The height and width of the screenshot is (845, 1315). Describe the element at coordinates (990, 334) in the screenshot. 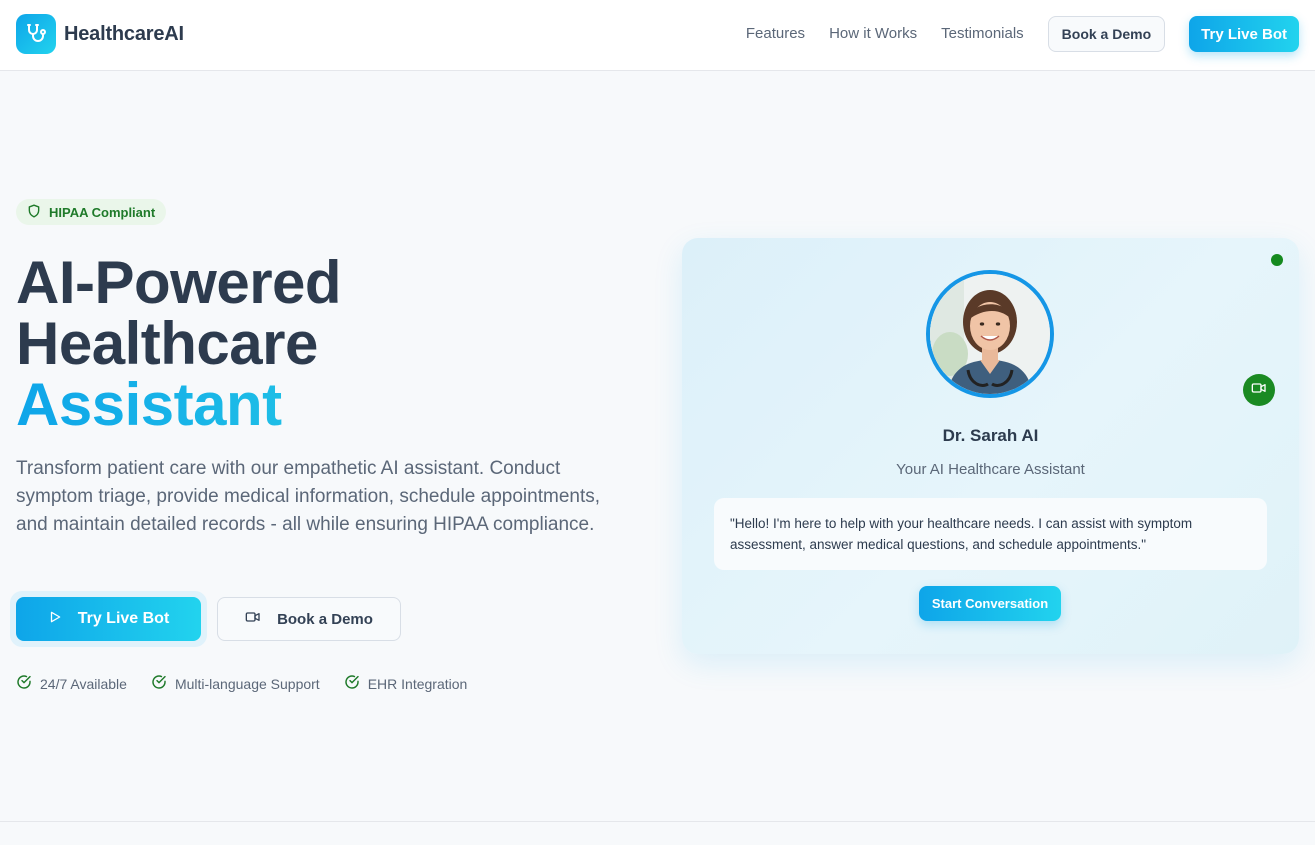

I see `avatar` at that location.